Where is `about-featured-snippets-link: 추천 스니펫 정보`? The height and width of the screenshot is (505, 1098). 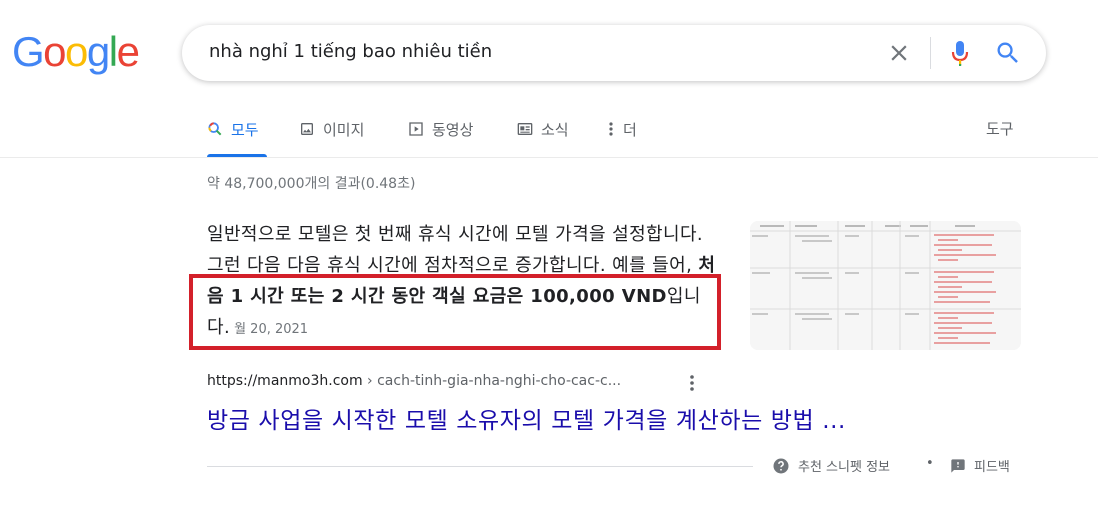 about-featured-snippets-link: 추천 스니펫 정보 is located at coordinates (831, 465).